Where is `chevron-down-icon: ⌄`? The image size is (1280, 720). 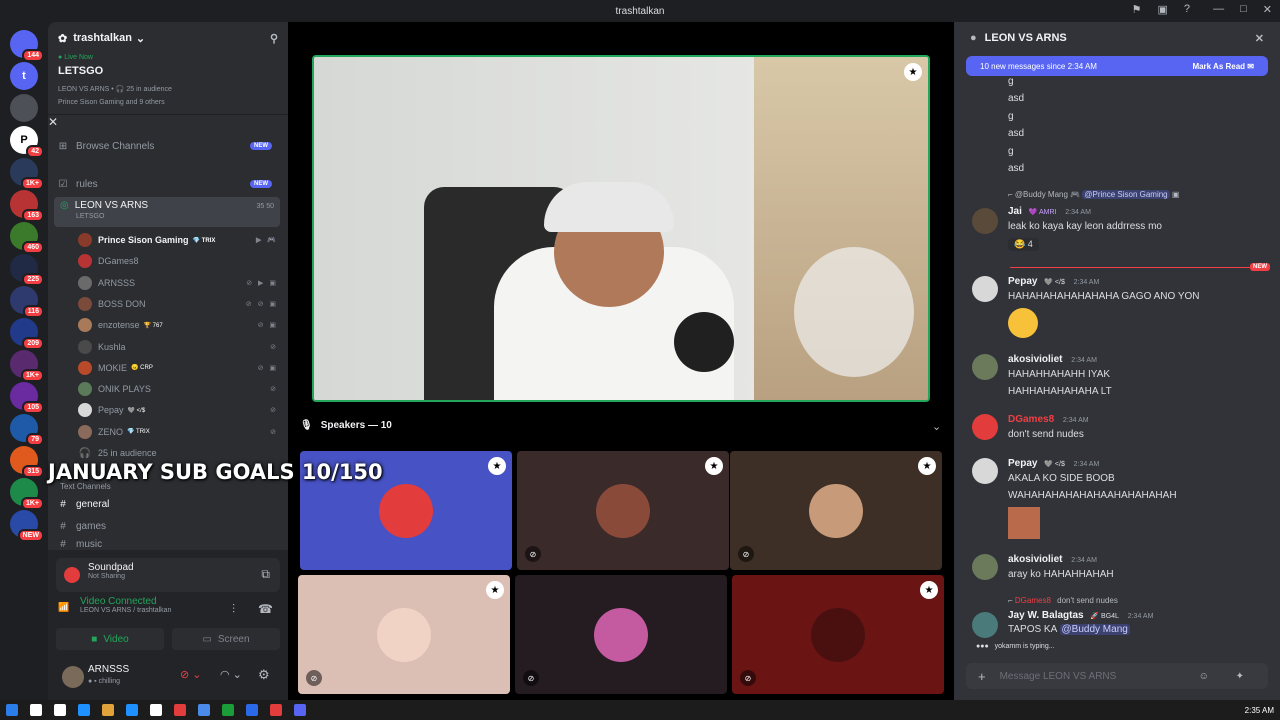
chevron-down-icon: ⌄ is located at coordinates (936, 426).